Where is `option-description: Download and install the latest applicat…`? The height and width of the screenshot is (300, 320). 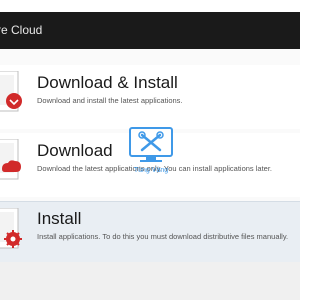 option-description: Download and install the latest applicat… is located at coordinates (110, 100).